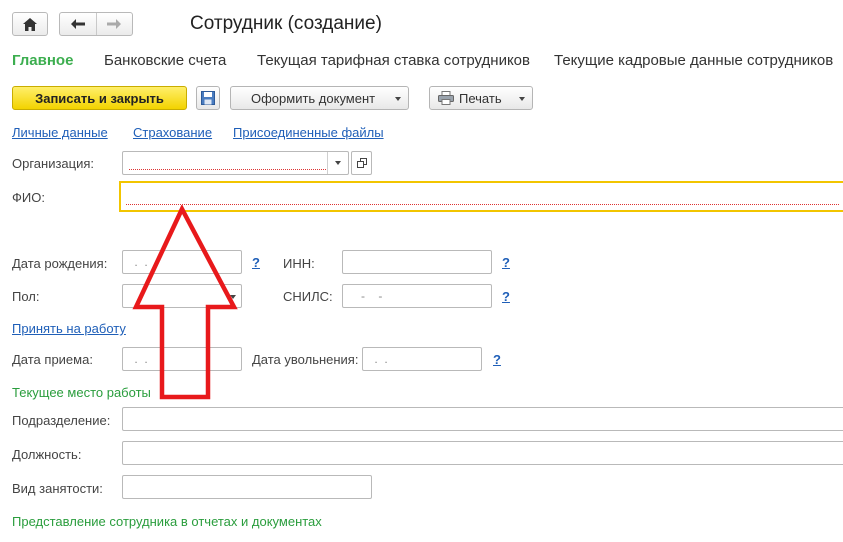  I want to click on hire-link: Принять на работу, so click(69, 328).